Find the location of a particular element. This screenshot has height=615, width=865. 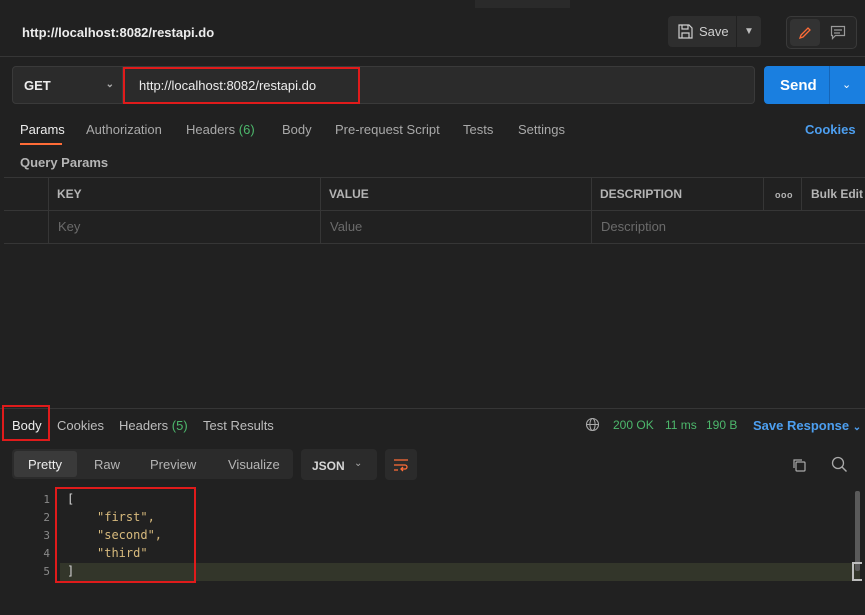

tab-params: Params is located at coordinates (42, 129).